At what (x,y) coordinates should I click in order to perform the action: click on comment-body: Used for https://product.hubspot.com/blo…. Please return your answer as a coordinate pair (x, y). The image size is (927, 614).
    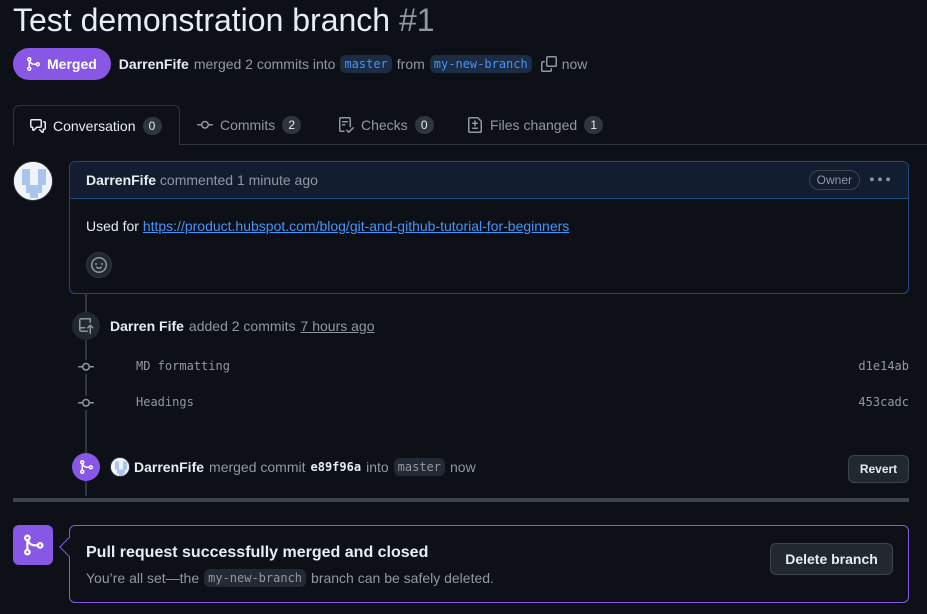
    Looking at the image, I should click on (489, 216).